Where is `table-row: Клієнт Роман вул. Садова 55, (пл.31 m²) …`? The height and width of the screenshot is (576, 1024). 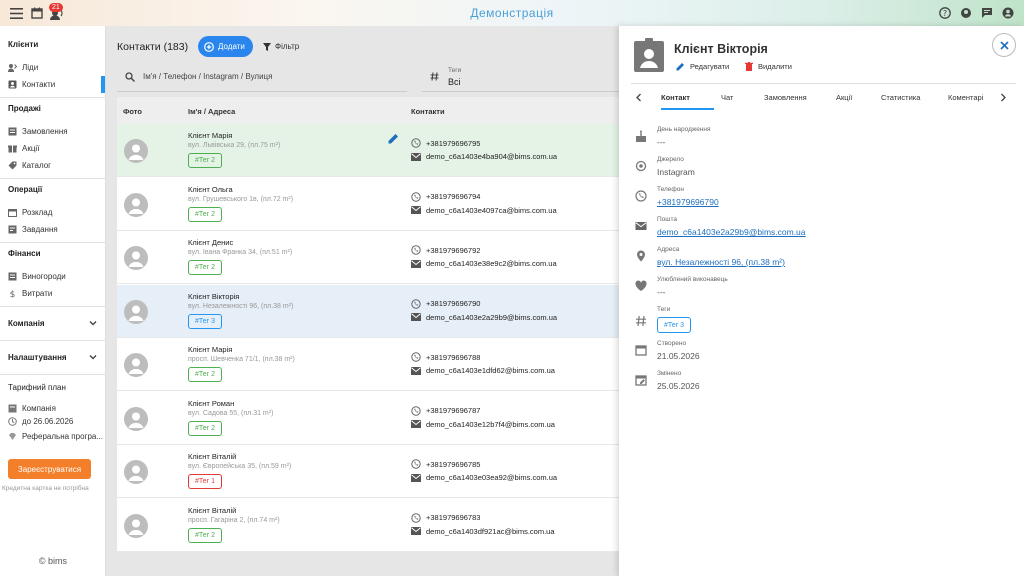
table-row: Клієнт Роман вул. Садова 55, (пл.31 m²) … is located at coordinates (368, 418).